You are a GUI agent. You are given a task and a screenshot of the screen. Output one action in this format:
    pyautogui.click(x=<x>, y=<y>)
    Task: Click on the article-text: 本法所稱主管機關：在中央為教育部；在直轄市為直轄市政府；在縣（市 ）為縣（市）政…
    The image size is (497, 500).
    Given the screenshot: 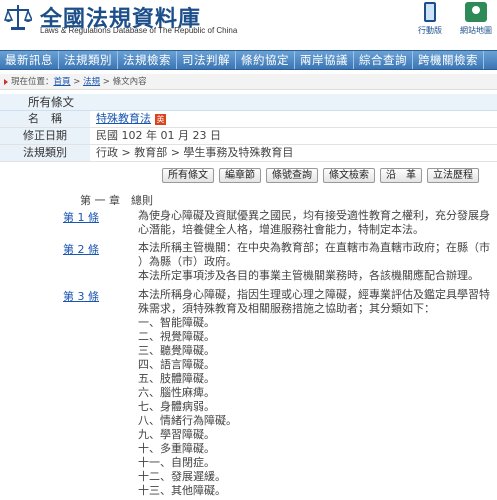 What is the action you would take?
    pyautogui.click(x=314, y=262)
    